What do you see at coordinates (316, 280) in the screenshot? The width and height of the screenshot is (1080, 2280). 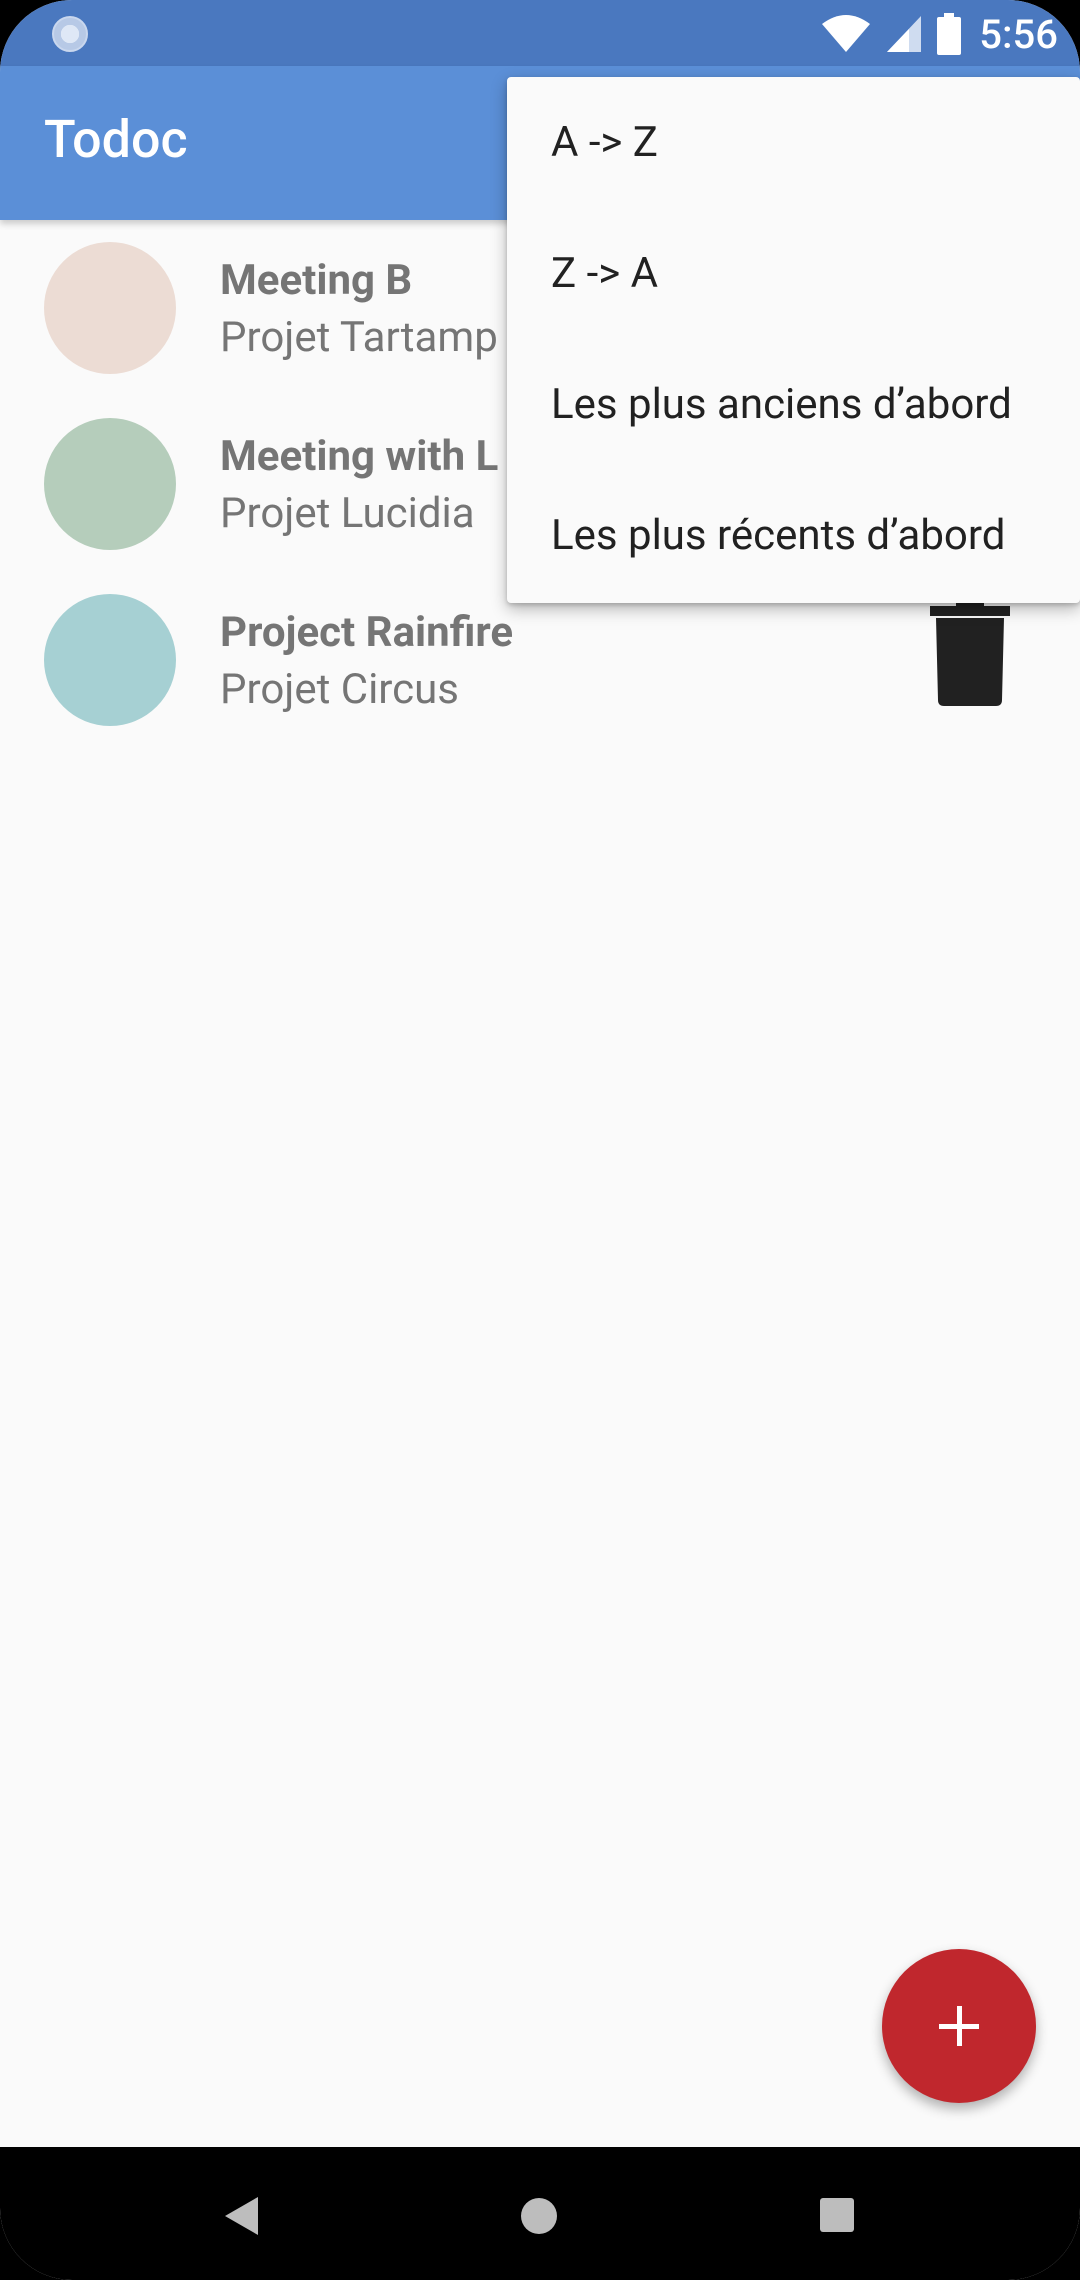 I see `task-name: Meeting B` at bounding box center [316, 280].